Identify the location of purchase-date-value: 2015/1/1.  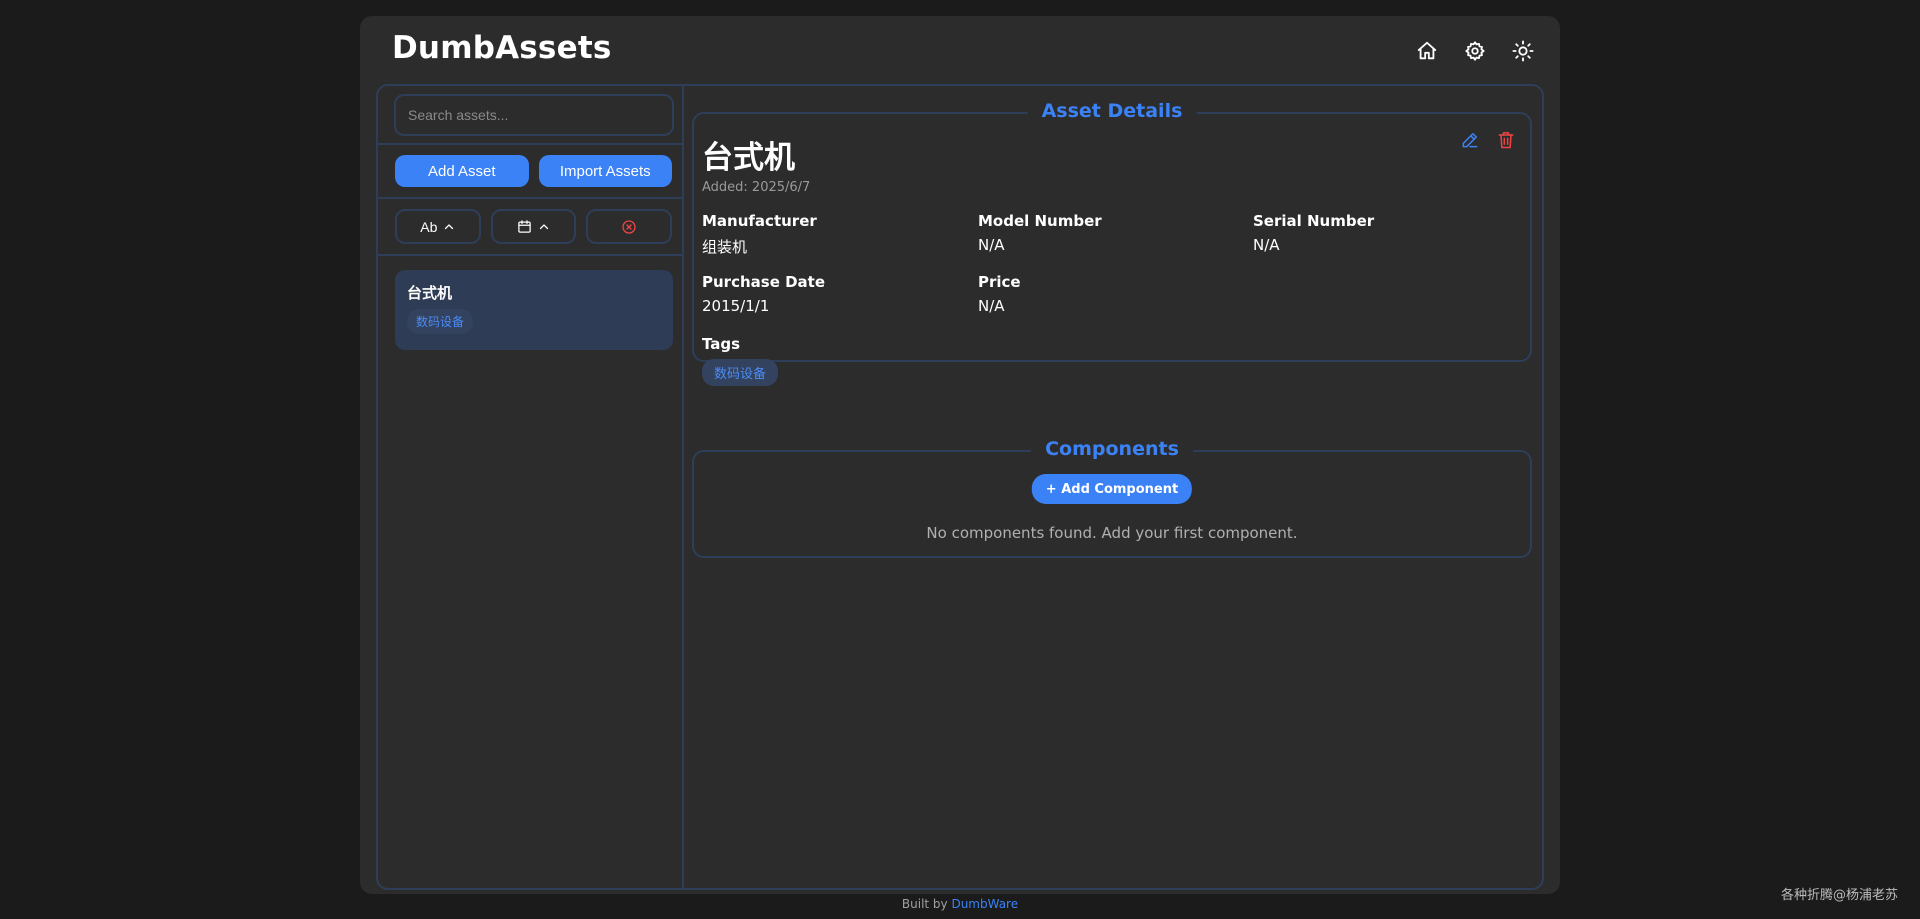
(736, 306).